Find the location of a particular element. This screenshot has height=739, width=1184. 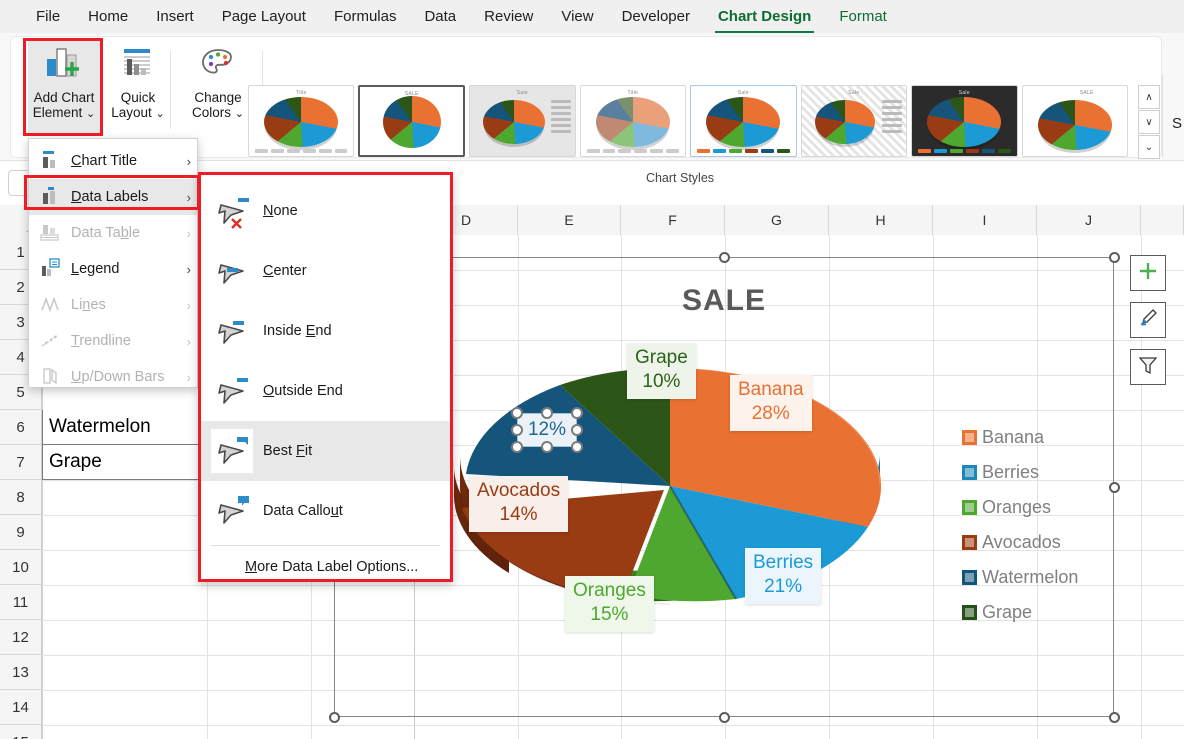

legend-swatch-berries is located at coordinates (969, 472).